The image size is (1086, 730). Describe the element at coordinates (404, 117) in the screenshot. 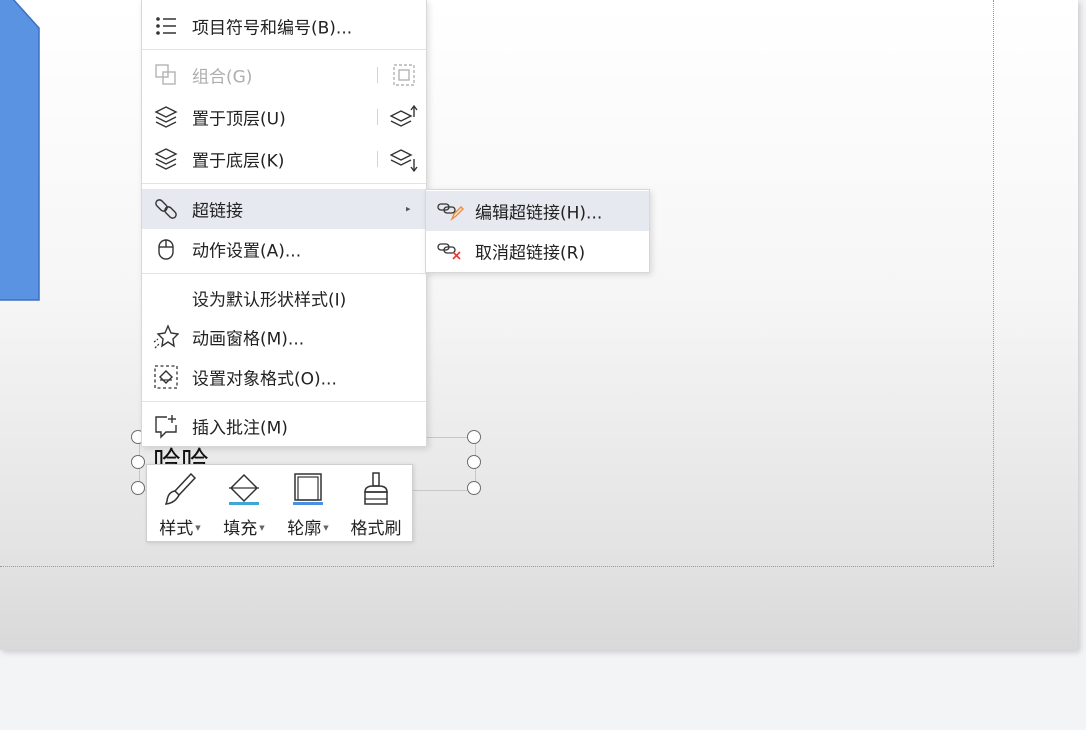

I see `bring-to-front-icon` at that location.